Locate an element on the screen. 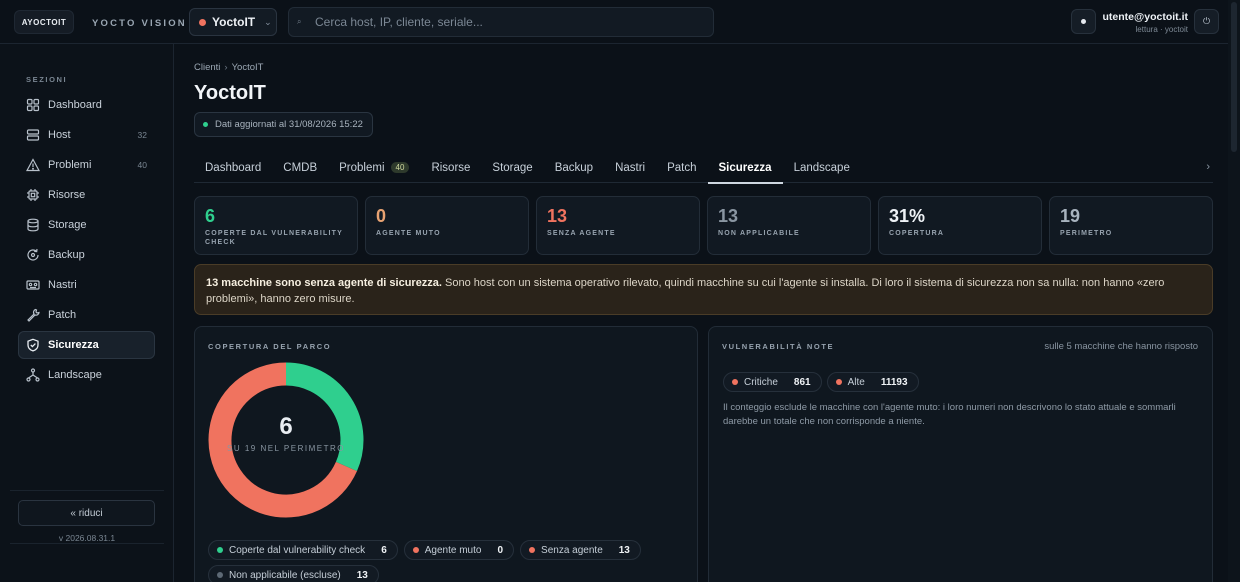  tab-label: Storage is located at coordinates (512, 167).